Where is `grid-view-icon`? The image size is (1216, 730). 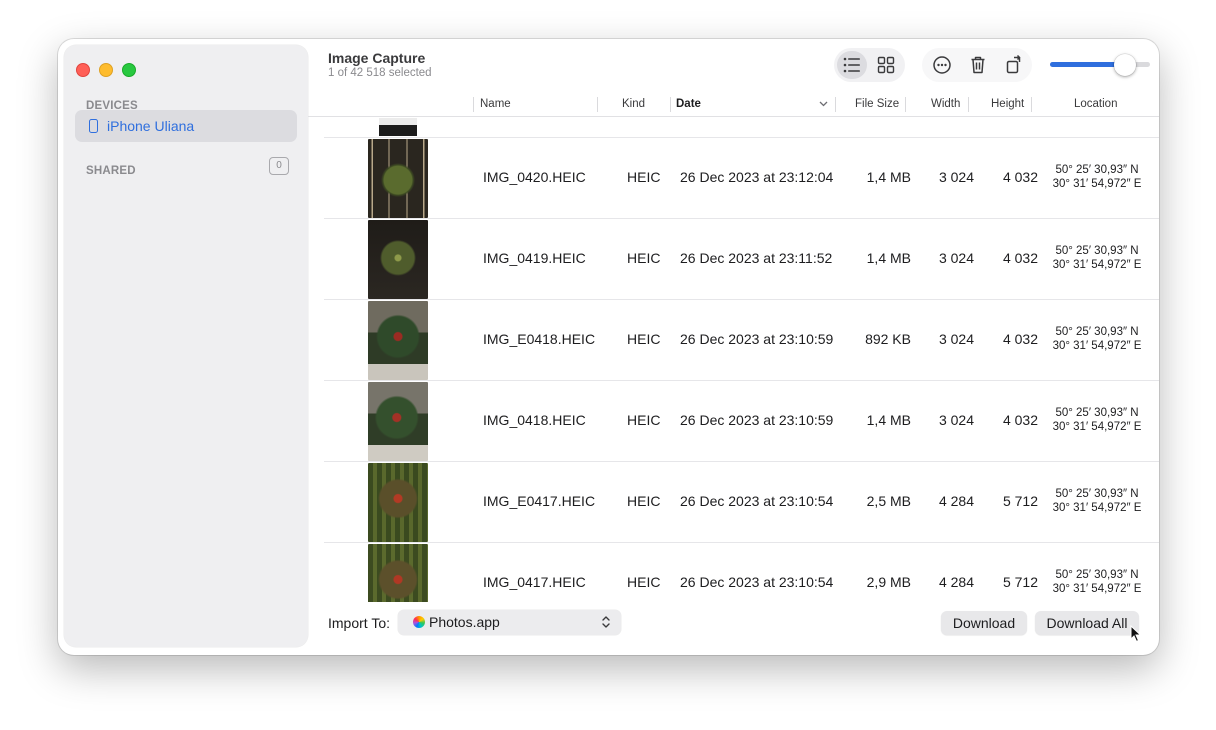
grid-view-icon is located at coordinates (886, 65).